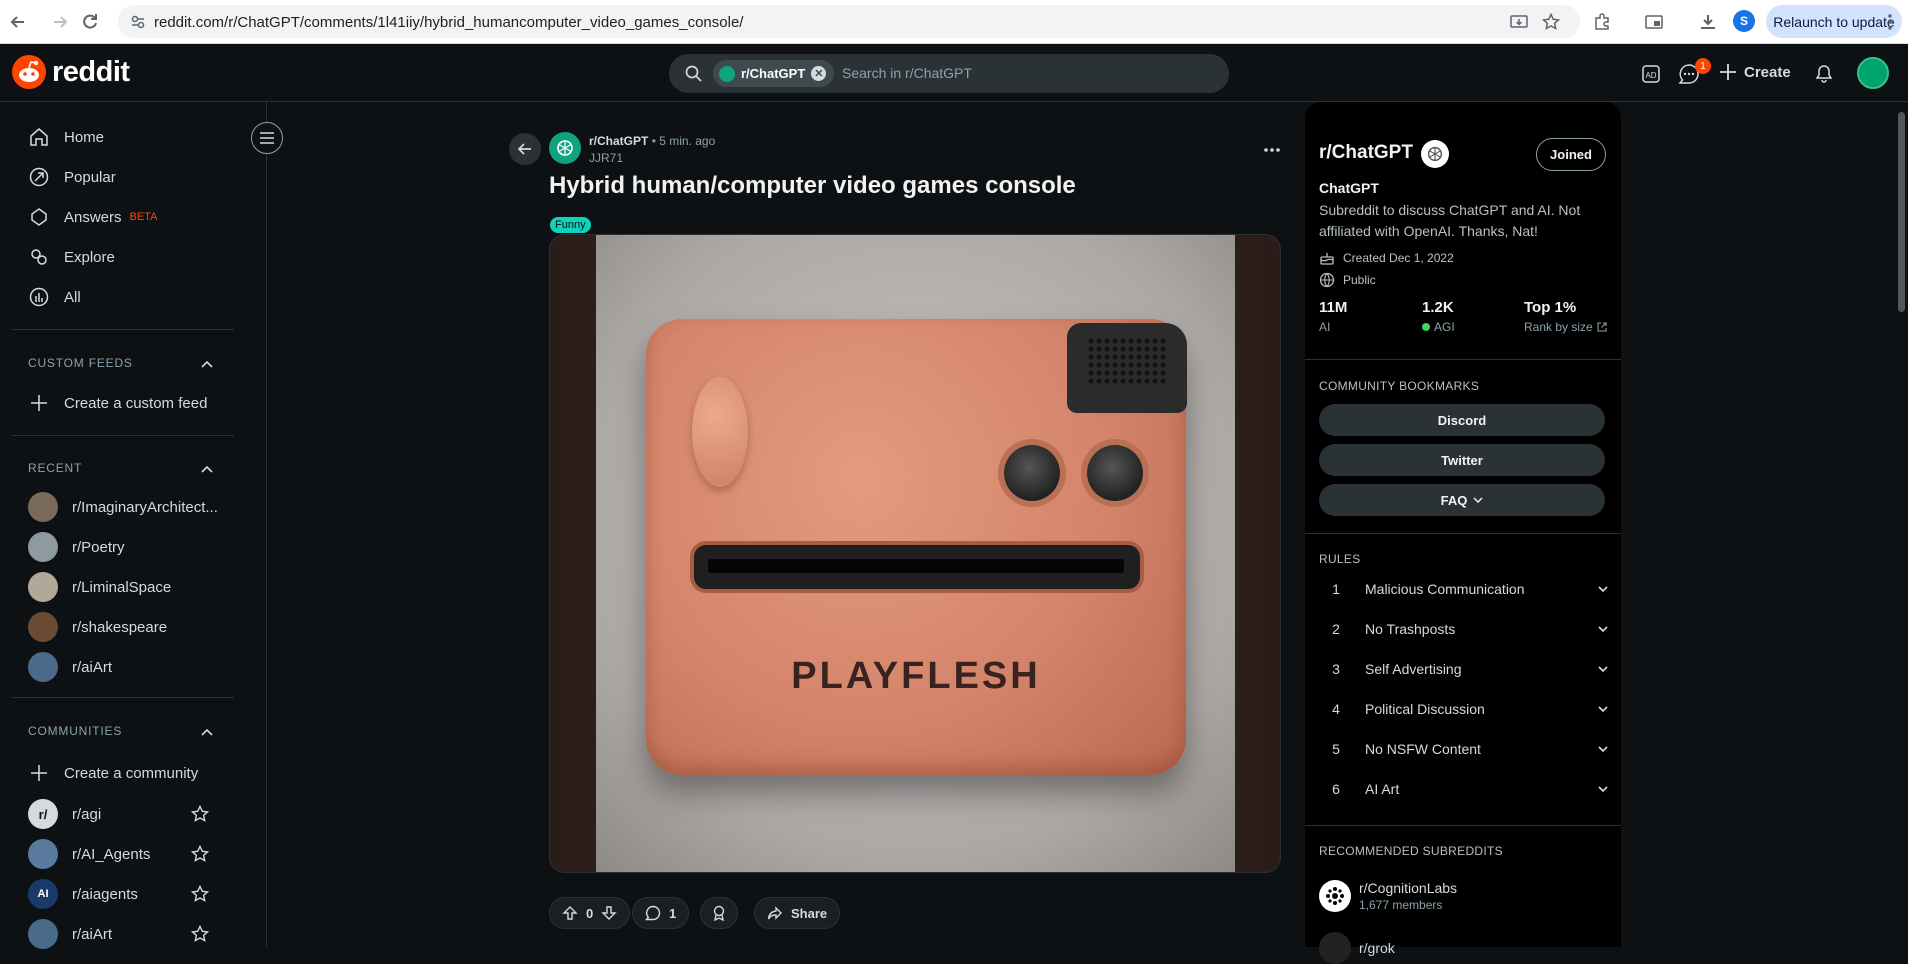 Image resolution: width=1908 pixels, height=964 pixels. I want to click on create-label: Create, so click(1767, 72).